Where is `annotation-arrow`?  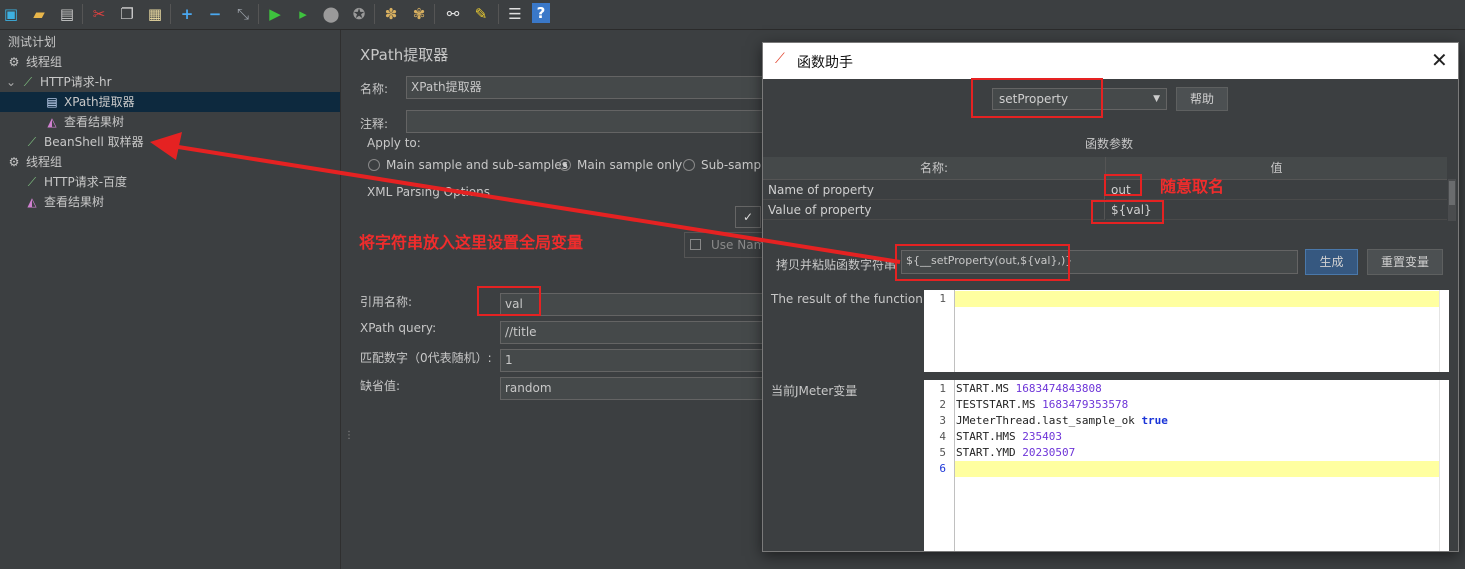 annotation-arrow is located at coordinates (525, 198).